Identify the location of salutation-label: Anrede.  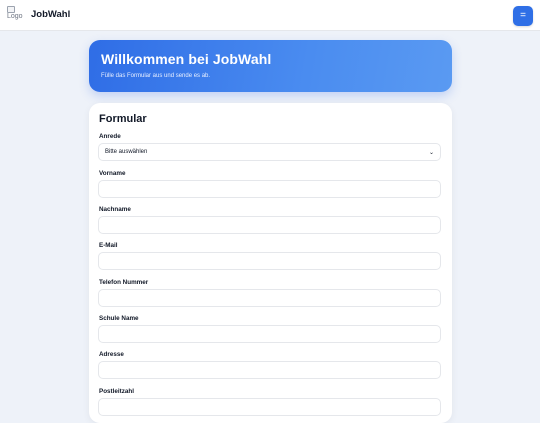
(110, 136).